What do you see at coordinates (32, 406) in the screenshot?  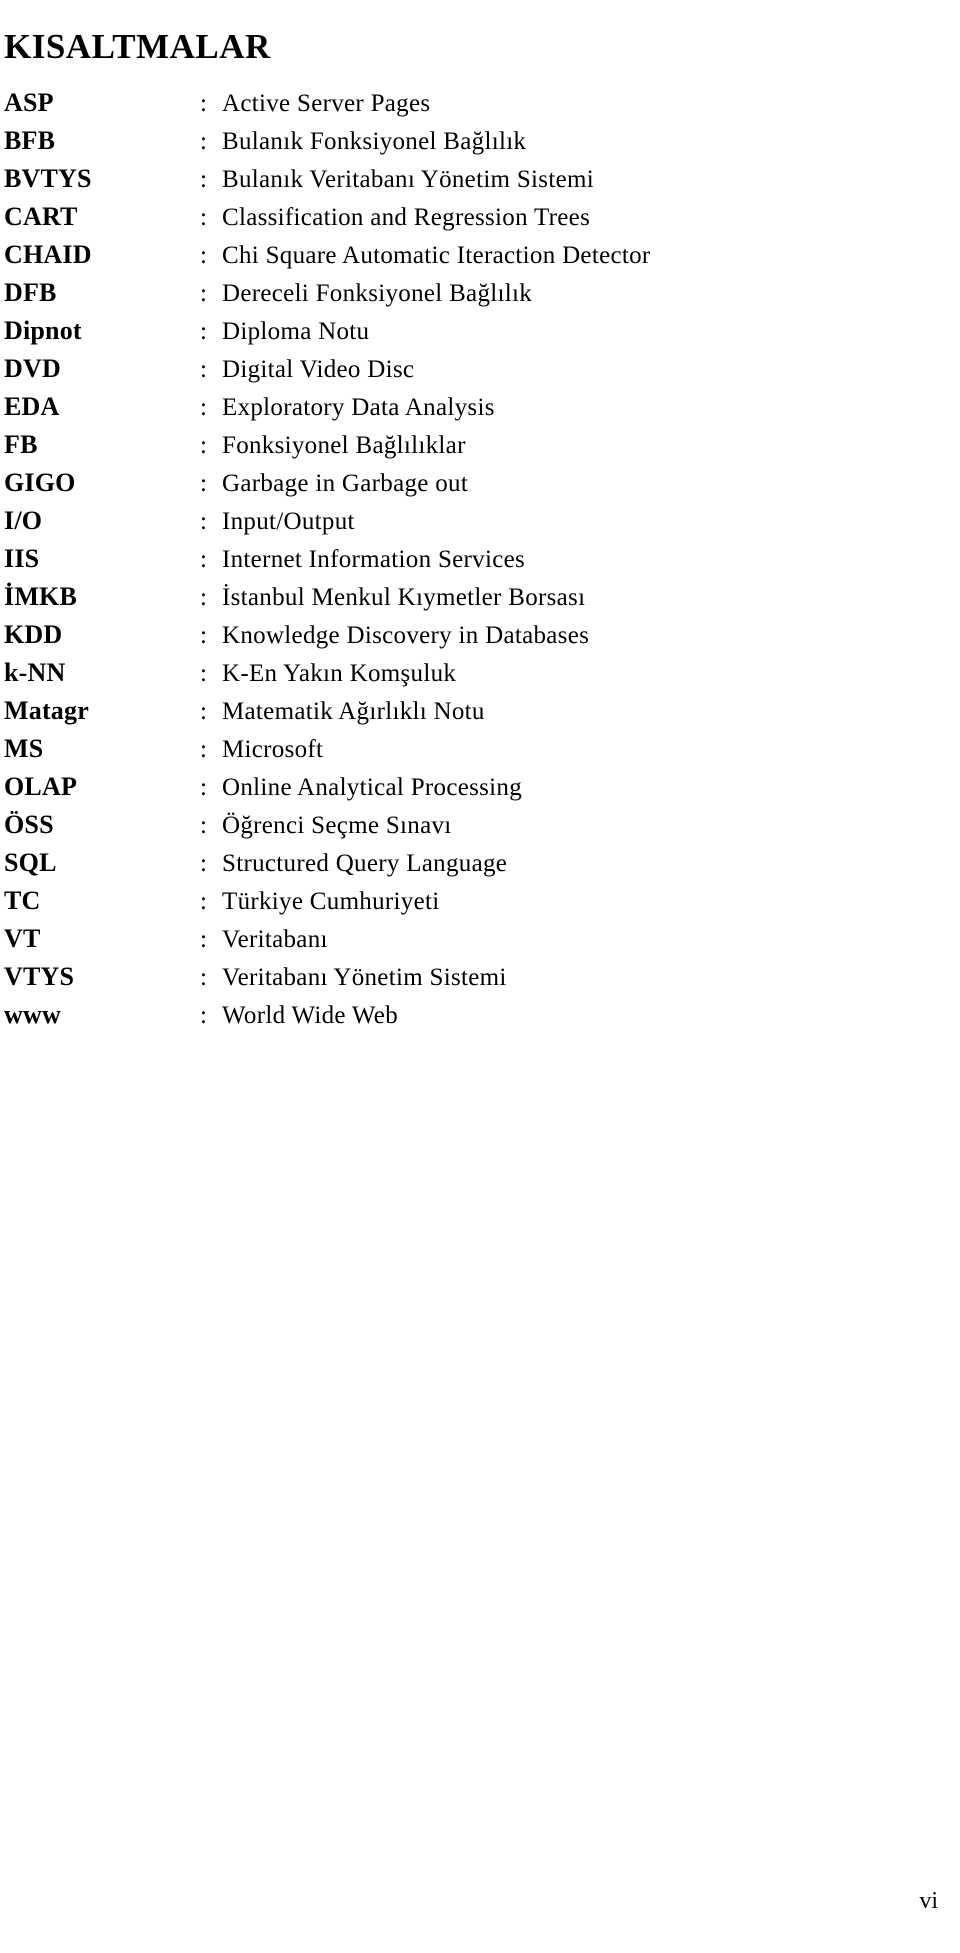 I see `abbreviation-term: EDA` at bounding box center [32, 406].